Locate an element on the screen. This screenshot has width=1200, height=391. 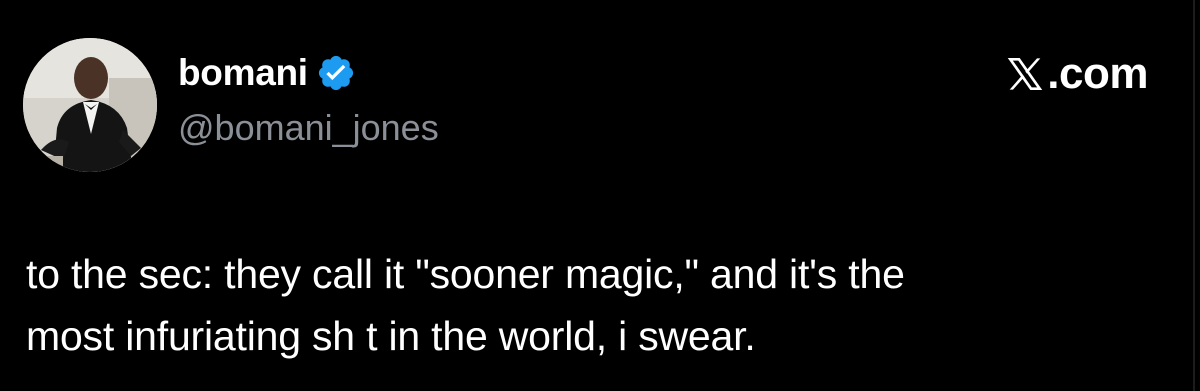
brand-mark: .com is located at coordinates (1076, 73).